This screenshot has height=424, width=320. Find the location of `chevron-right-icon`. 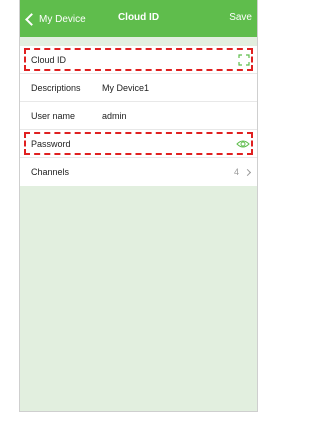

chevron-right-icon is located at coordinates (247, 172).